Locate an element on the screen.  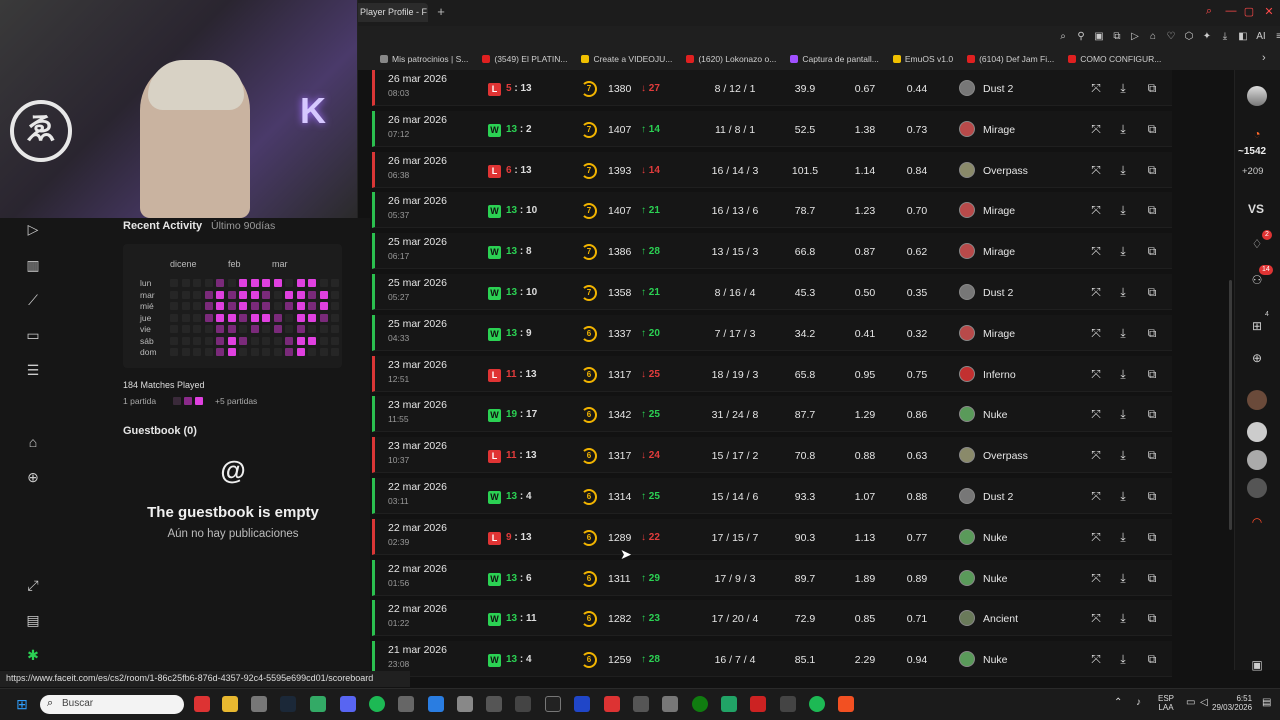
menu-icon: ≡ is located at coordinates (1276, 37).